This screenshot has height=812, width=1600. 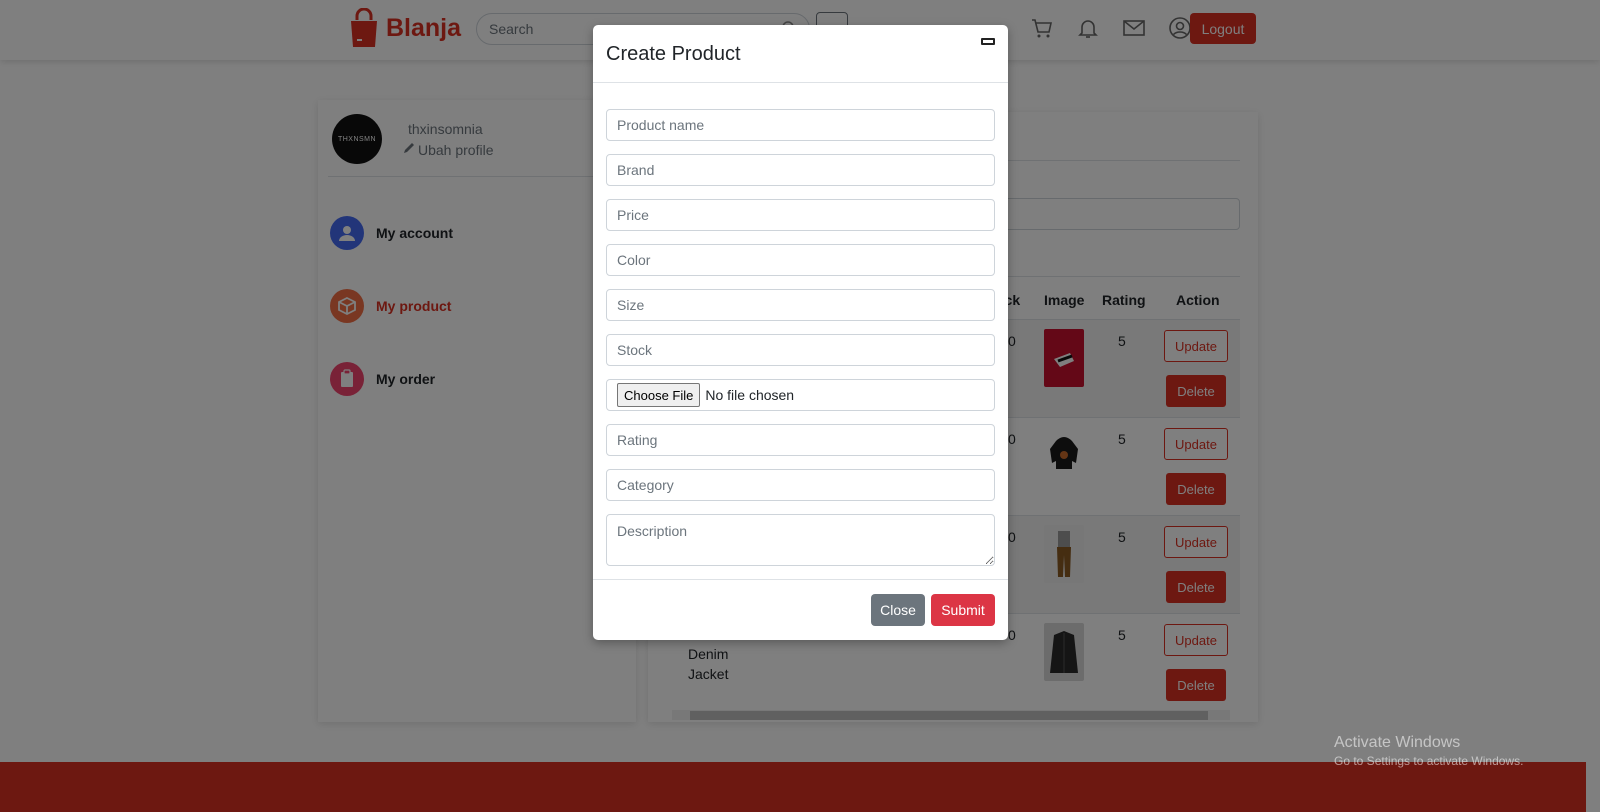 What do you see at coordinates (800, 305) in the screenshot?
I see `size-input` at bounding box center [800, 305].